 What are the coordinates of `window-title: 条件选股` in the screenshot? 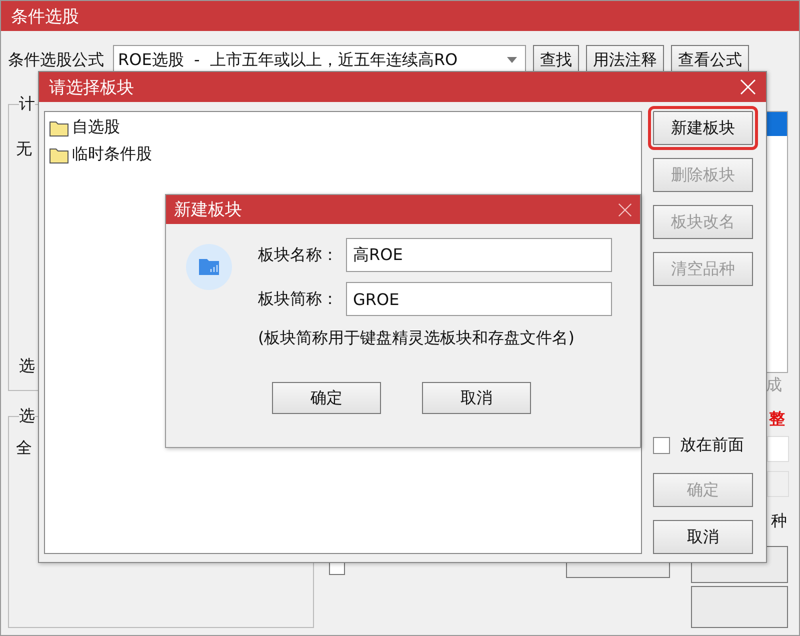 It's located at (45, 17).